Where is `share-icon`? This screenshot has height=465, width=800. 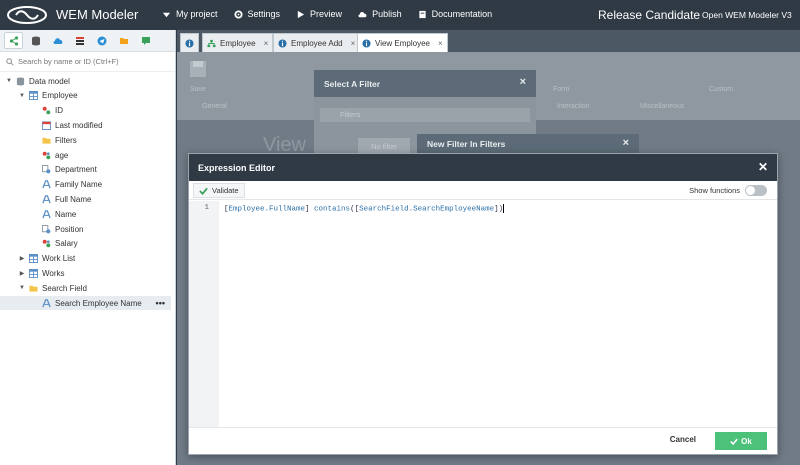 share-icon is located at coordinates (13, 40).